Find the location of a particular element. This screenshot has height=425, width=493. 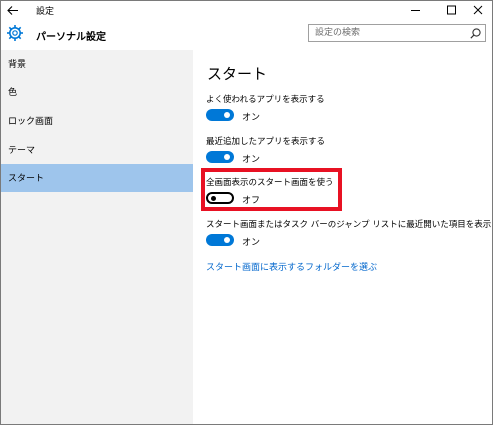

sidebar-item-colors: 色 is located at coordinates (97, 92).